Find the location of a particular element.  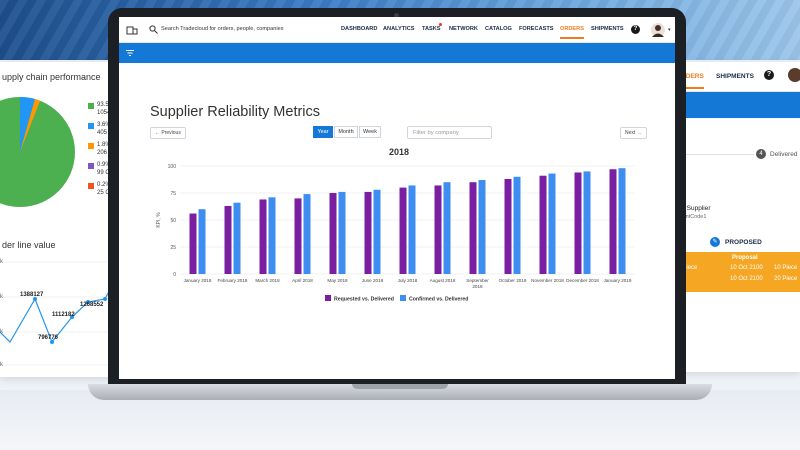

x-tick-label: January 2019 is located at coordinates (618, 280).